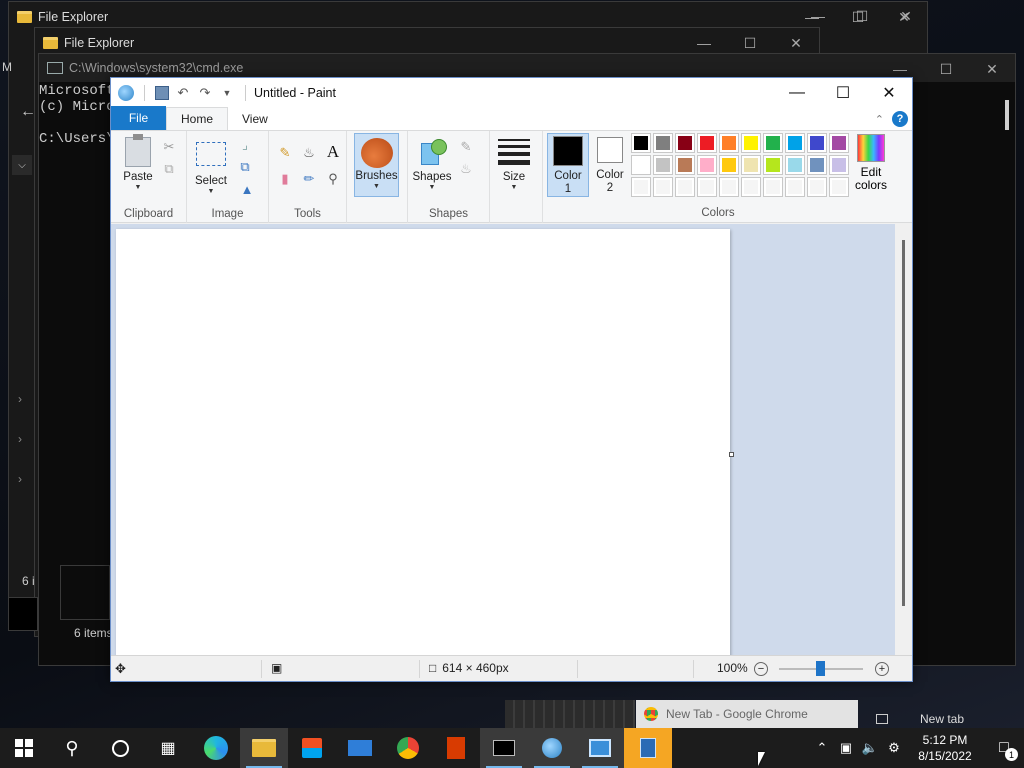 The height and width of the screenshot is (768, 1024). I want to click on pencil-icon: ✎, so click(285, 153).